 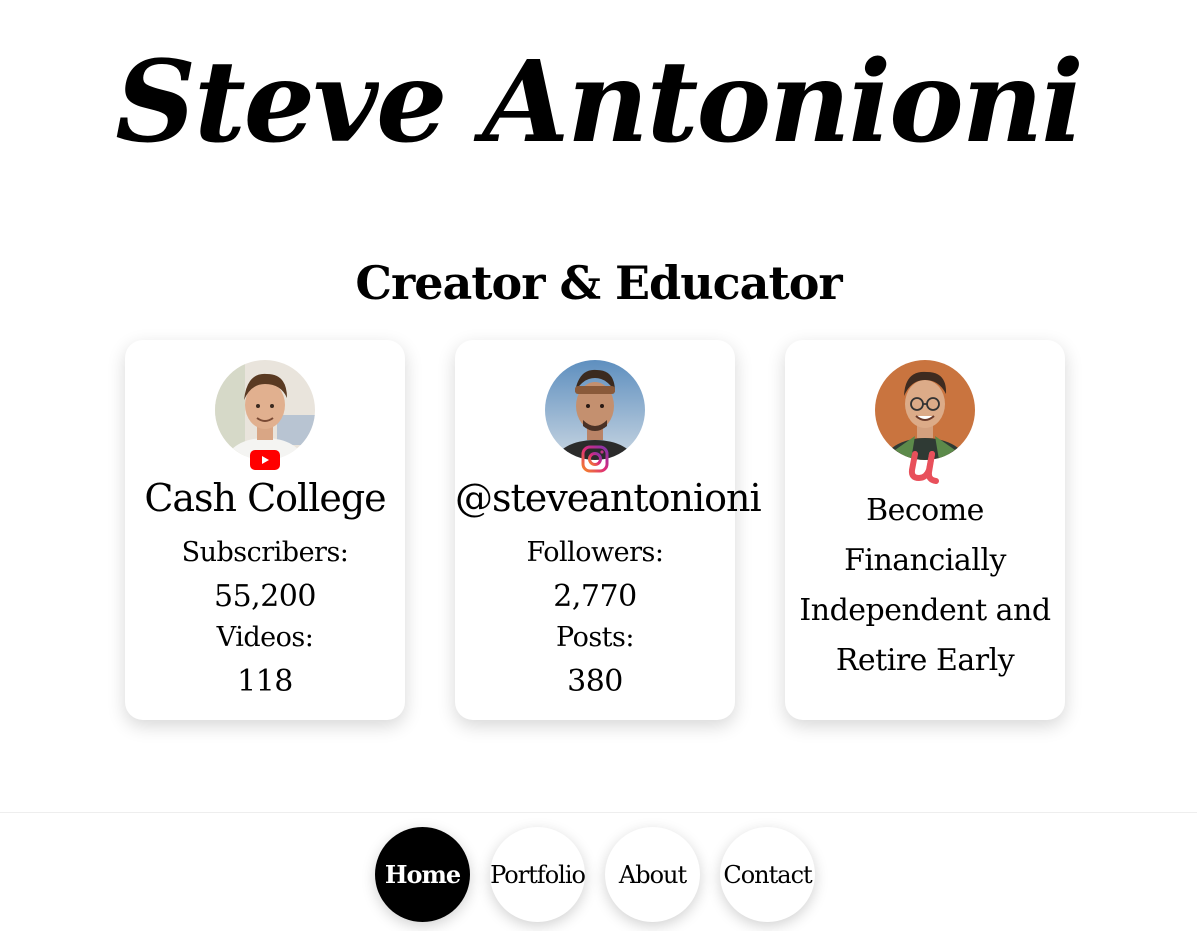 I want to click on posts-label: Posts:, so click(x=595, y=637).